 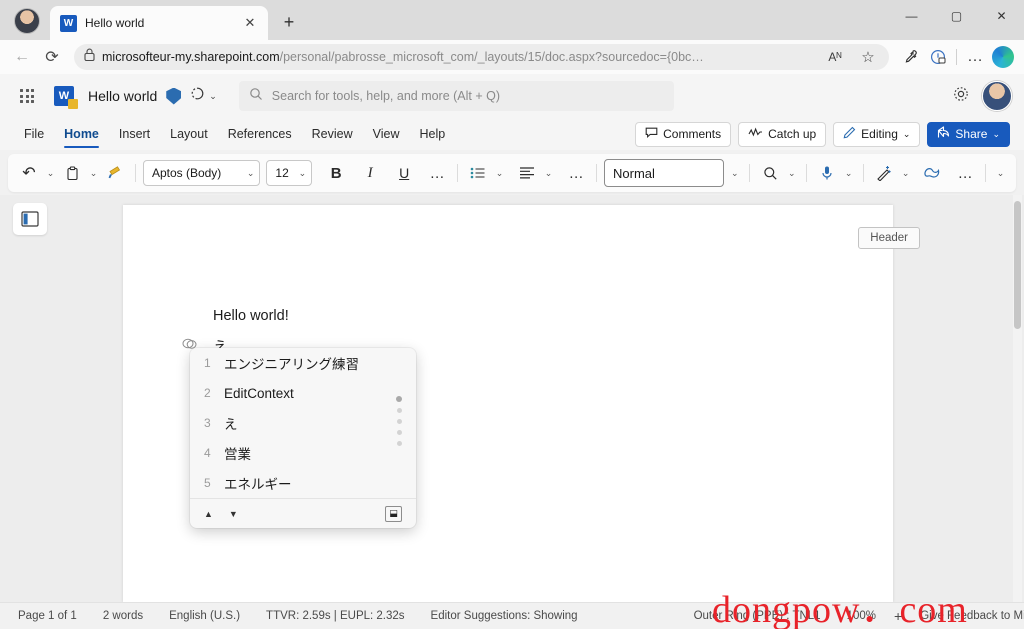 I want to click on sync-icon, so click(x=197, y=96).